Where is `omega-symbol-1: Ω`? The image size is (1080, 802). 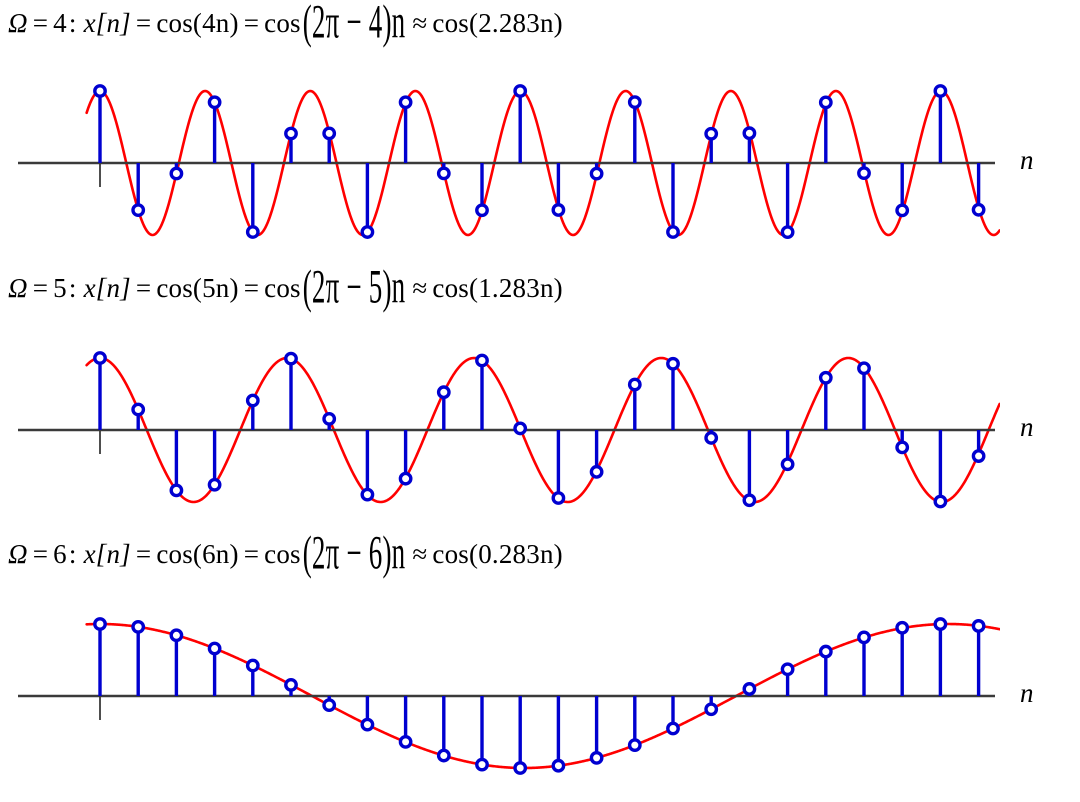 omega-symbol-1: Ω is located at coordinates (18, 23).